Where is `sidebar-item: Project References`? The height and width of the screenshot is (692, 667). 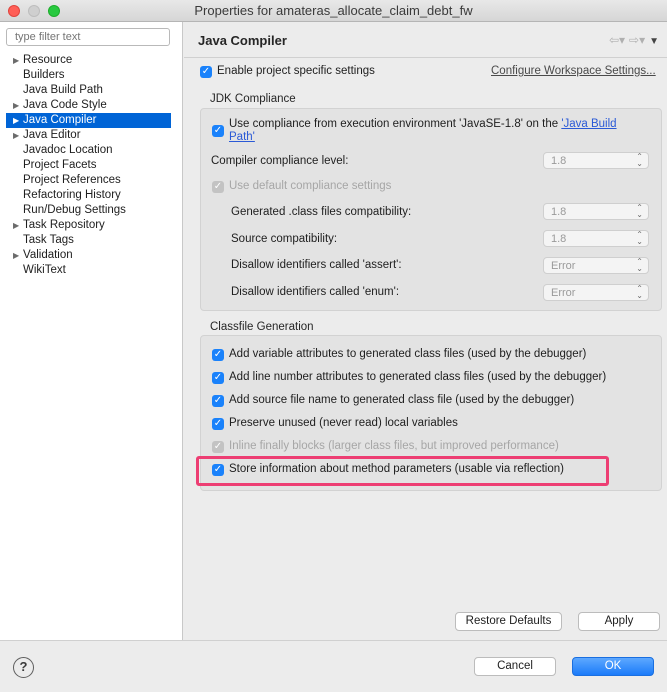
sidebar-item: Project References is located at coordinates (88, 180).